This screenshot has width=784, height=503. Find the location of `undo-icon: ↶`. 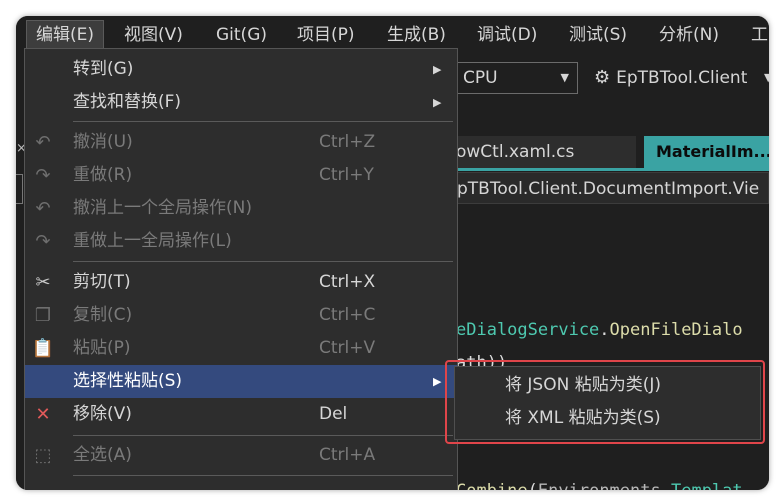

undo-icon: ↶ is located at coordinates (43, 142).